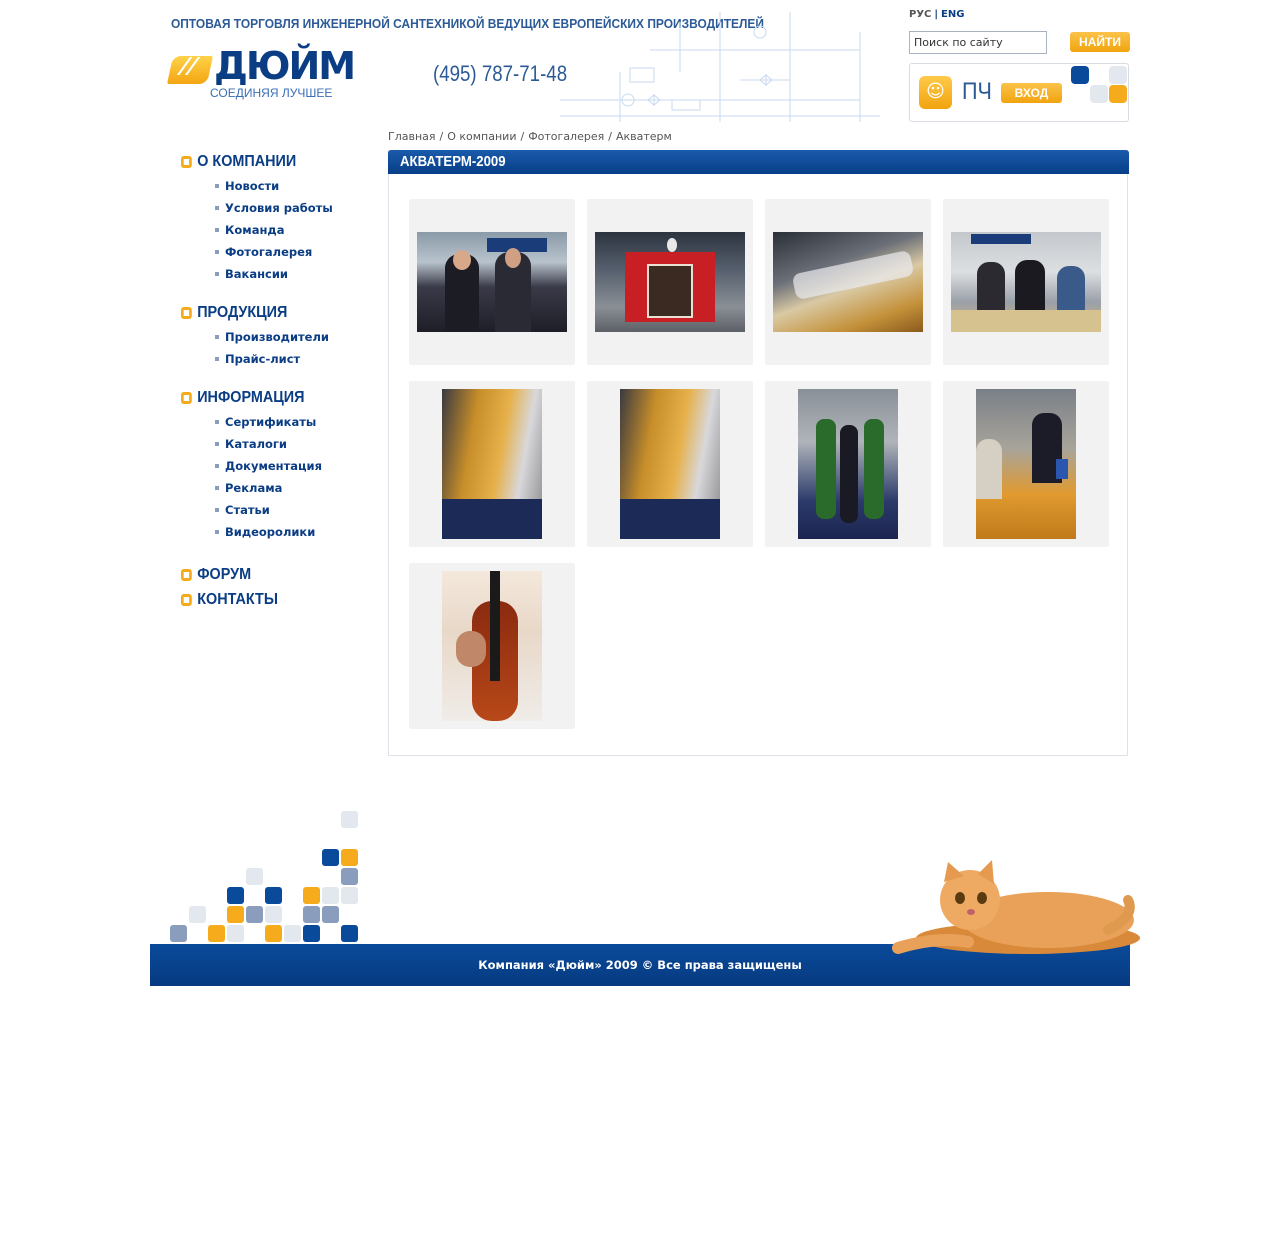  I want to click on logo-text: ДЮЙМ, so click(285, 66).